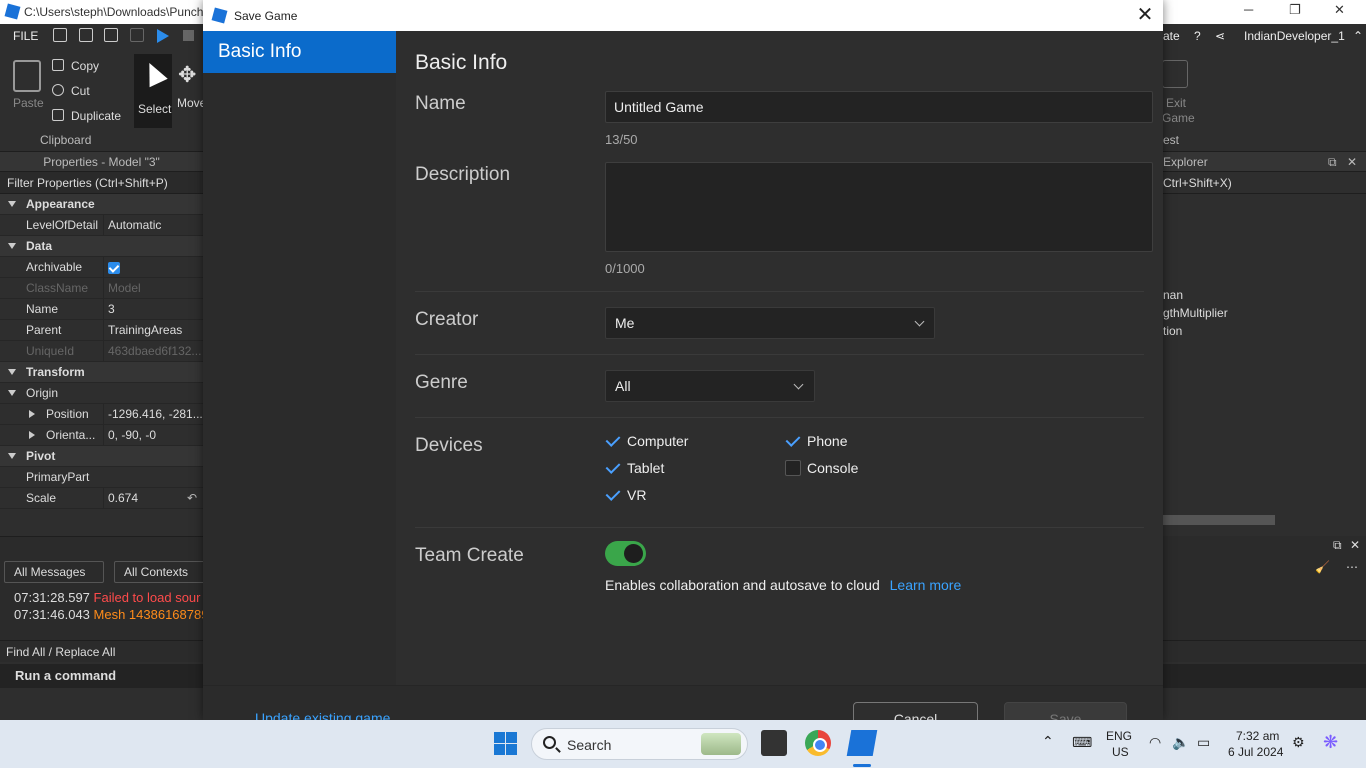 The height and width of the screenshot is (768, 1366). I want to click on taskbar-search: Search, so click(639, 744).